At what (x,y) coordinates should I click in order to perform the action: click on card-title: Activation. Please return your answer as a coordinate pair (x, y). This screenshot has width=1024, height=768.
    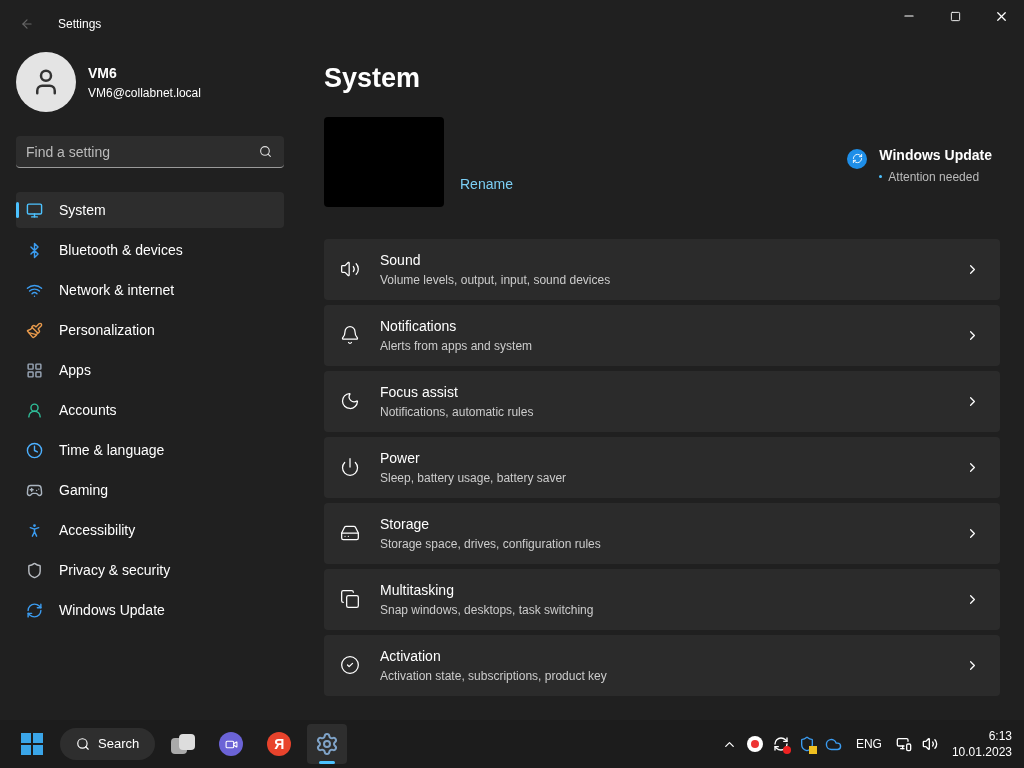
    Looking at the image, I should click on (411, 656).